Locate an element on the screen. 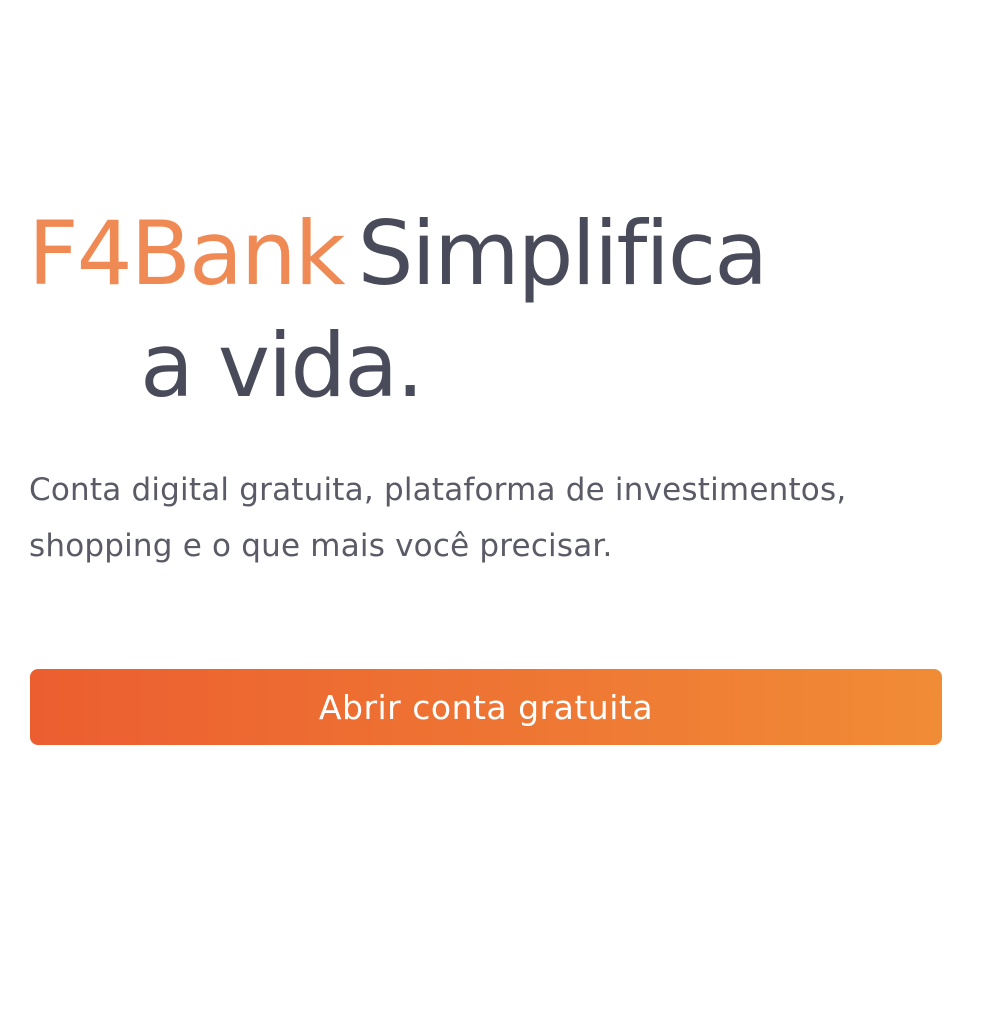  subtitle-line-2: shopping e o que mais você precisar. is located at coordinates (321, 546).